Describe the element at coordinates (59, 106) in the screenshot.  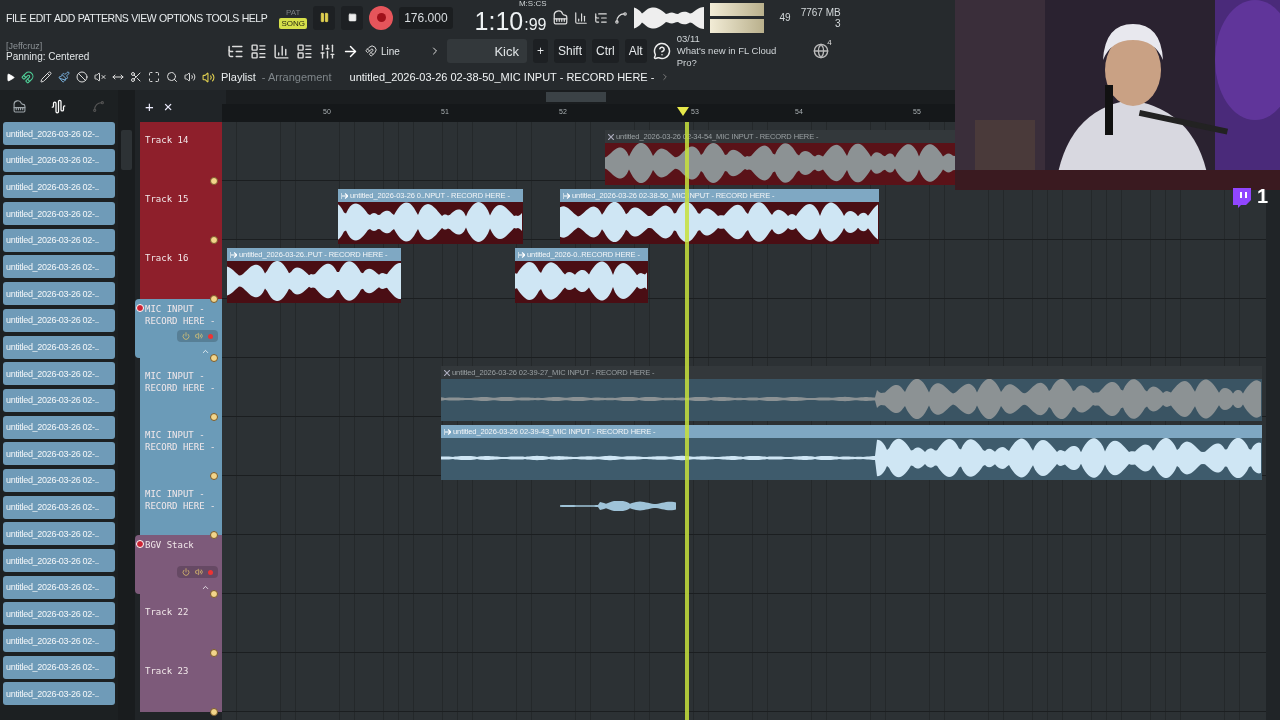
I see `waveform-icon` at that location.